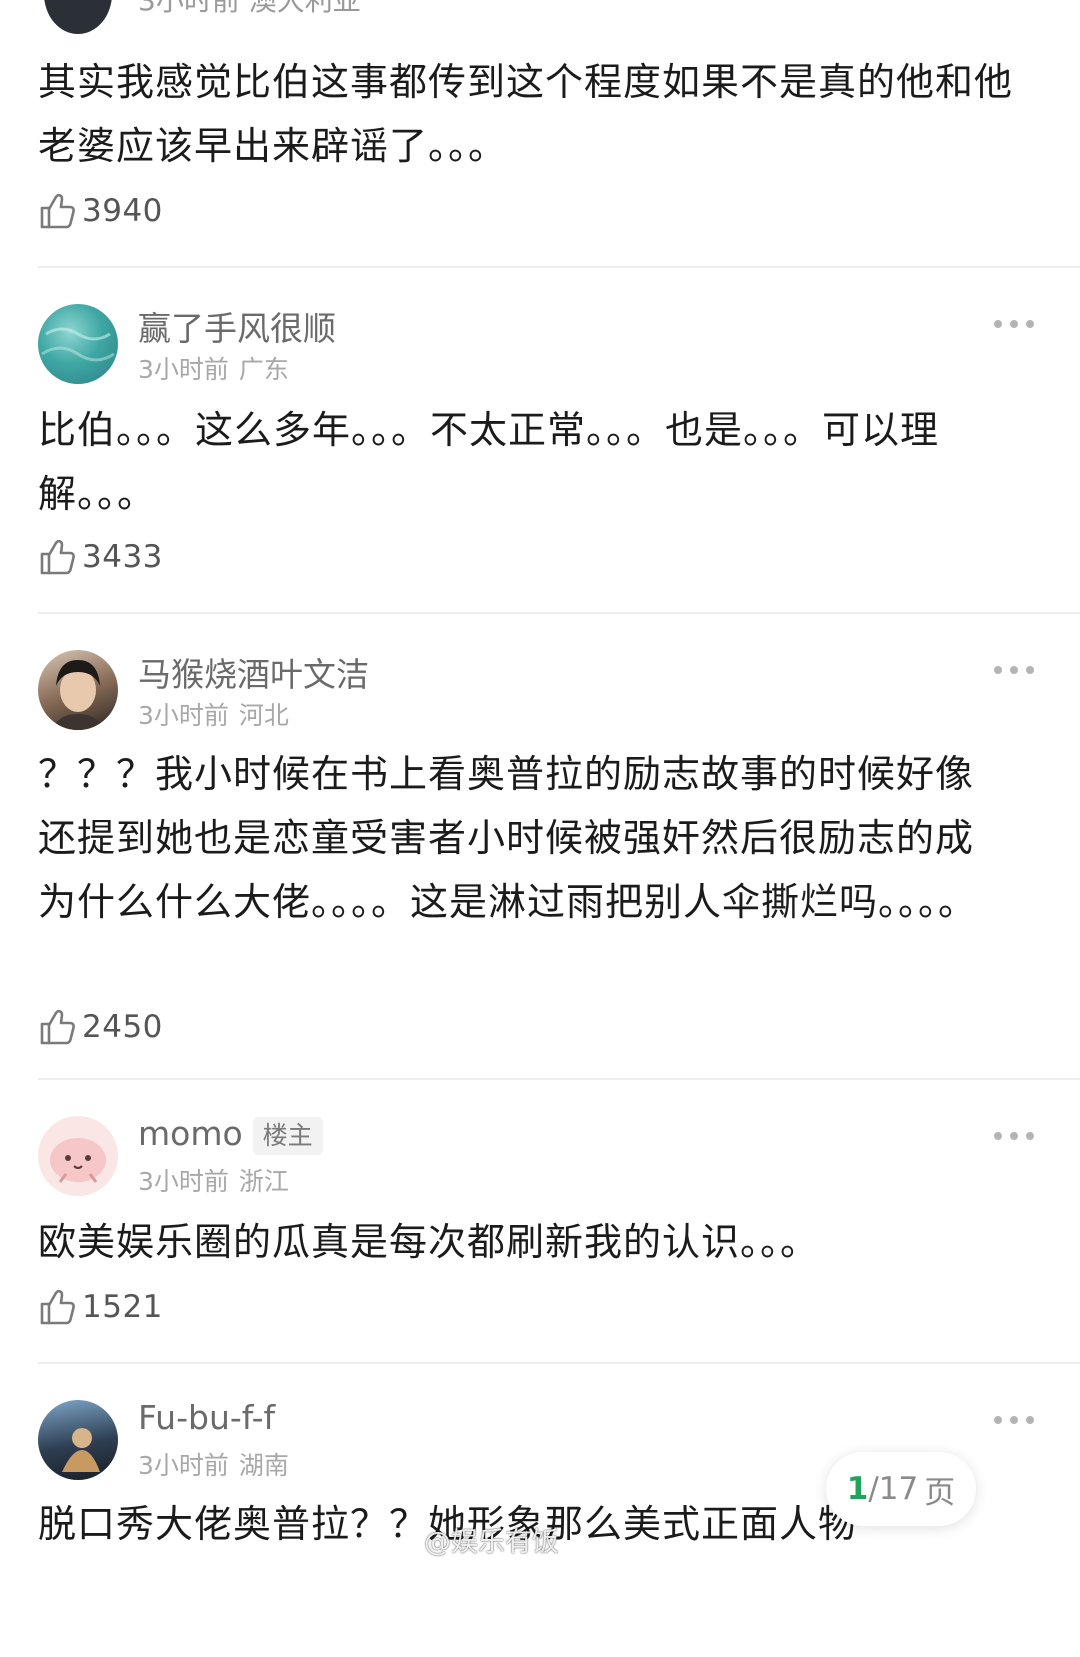  What do you see at coordinates (526, 114) in the screenshot?
I see `comment-text: 其实我感觉比伯这事都传到这个程度如果不是真的他和他老婆应该早出来辟谣了。。。` at bounding box center [526, 114].